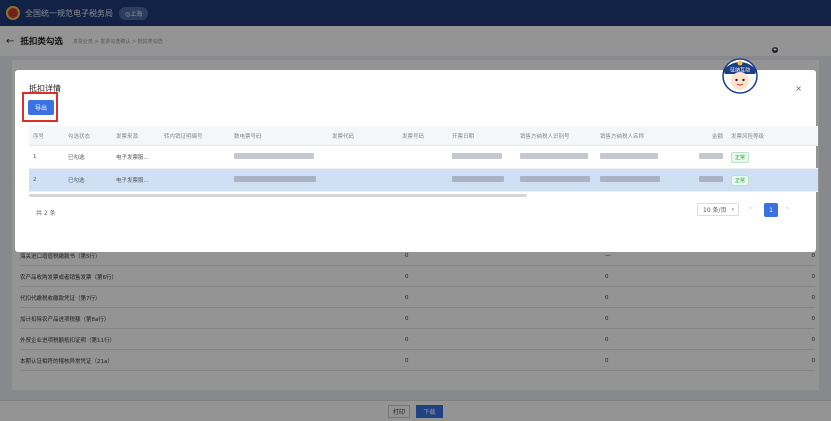 The width and height of the screenshot is (831, 421). Describe the element at coordinates (798, 88) in the screenshot. I see `close-icon: ×` at that location.